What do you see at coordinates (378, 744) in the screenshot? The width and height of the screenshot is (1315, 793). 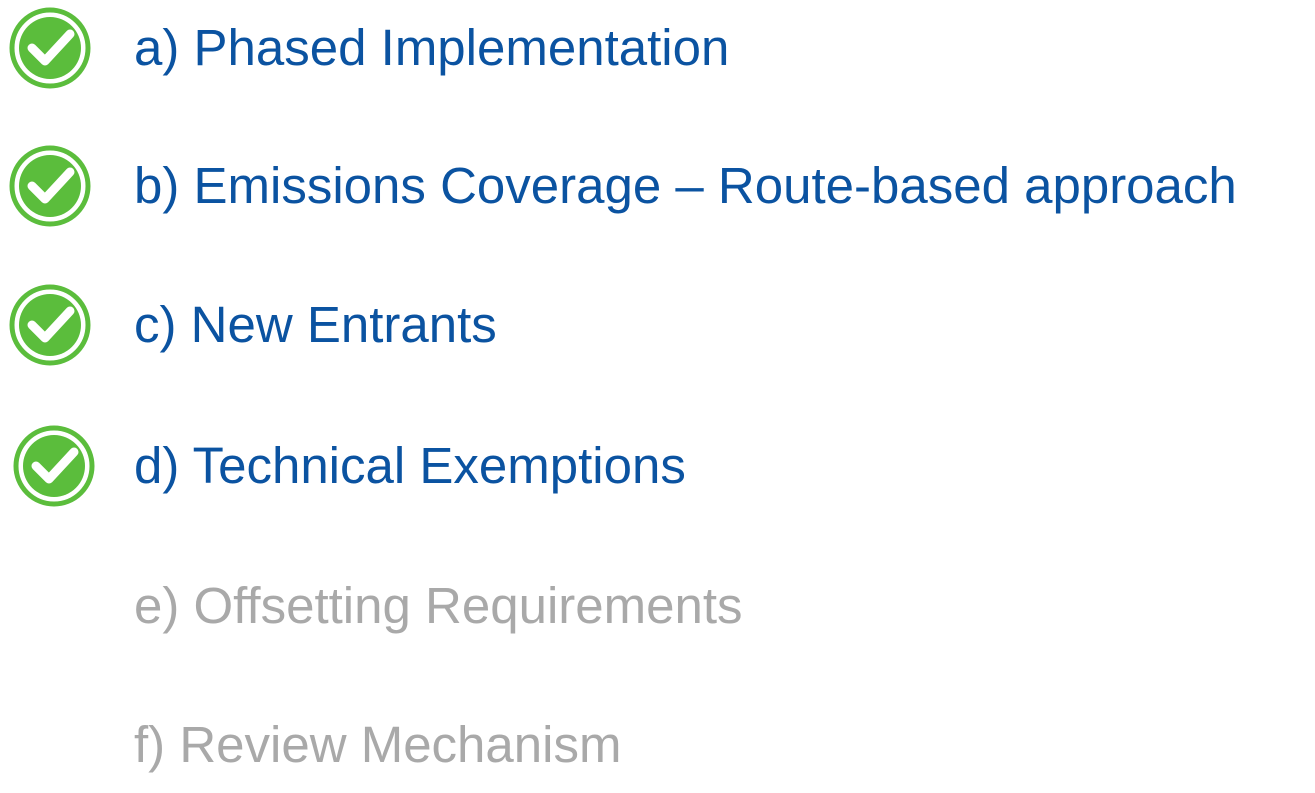 I see `checklist-item-label: f) Review Mechanism` at bounding box center [378, 744].